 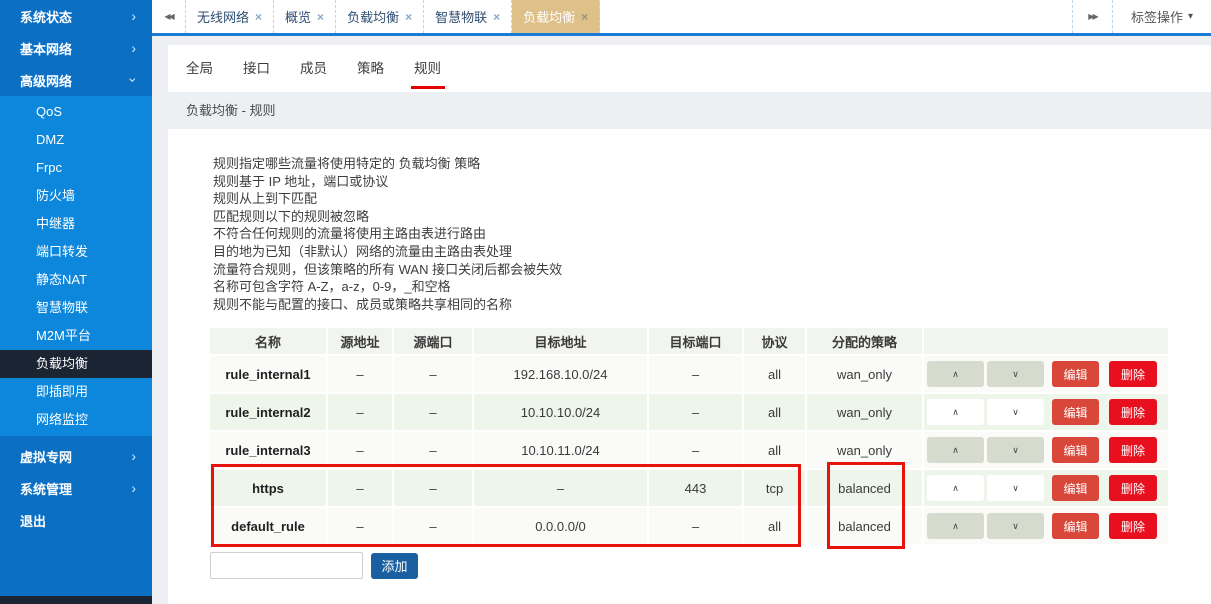 What do you see at coordinates (836, 16) in the screenshot?
I see `tabbar-spacer` at bounding box center [836, 16].